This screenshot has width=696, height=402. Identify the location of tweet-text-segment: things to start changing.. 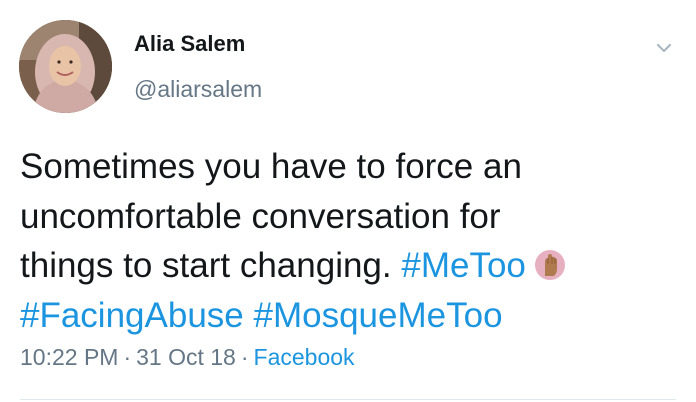
(206, 265).